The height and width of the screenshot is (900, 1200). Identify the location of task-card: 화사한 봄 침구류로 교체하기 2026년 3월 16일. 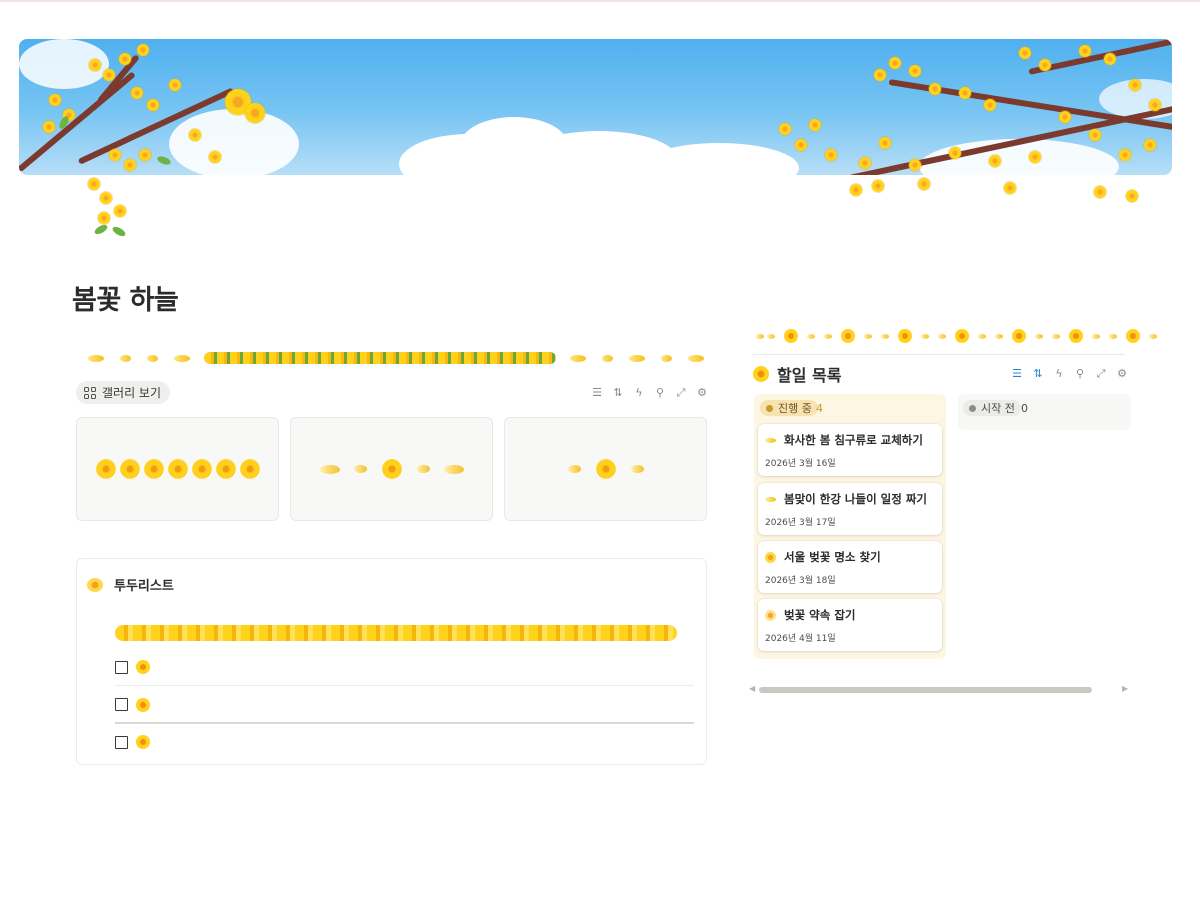
(850, 450).